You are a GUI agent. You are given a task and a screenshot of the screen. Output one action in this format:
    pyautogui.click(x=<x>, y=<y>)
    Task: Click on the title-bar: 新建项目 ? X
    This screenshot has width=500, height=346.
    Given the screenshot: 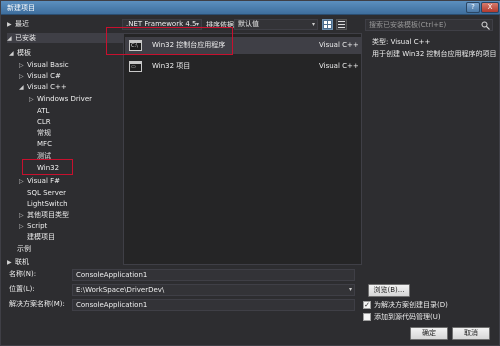 What is the action you would take?
    pyautogui.click(x=250, y=8)
    